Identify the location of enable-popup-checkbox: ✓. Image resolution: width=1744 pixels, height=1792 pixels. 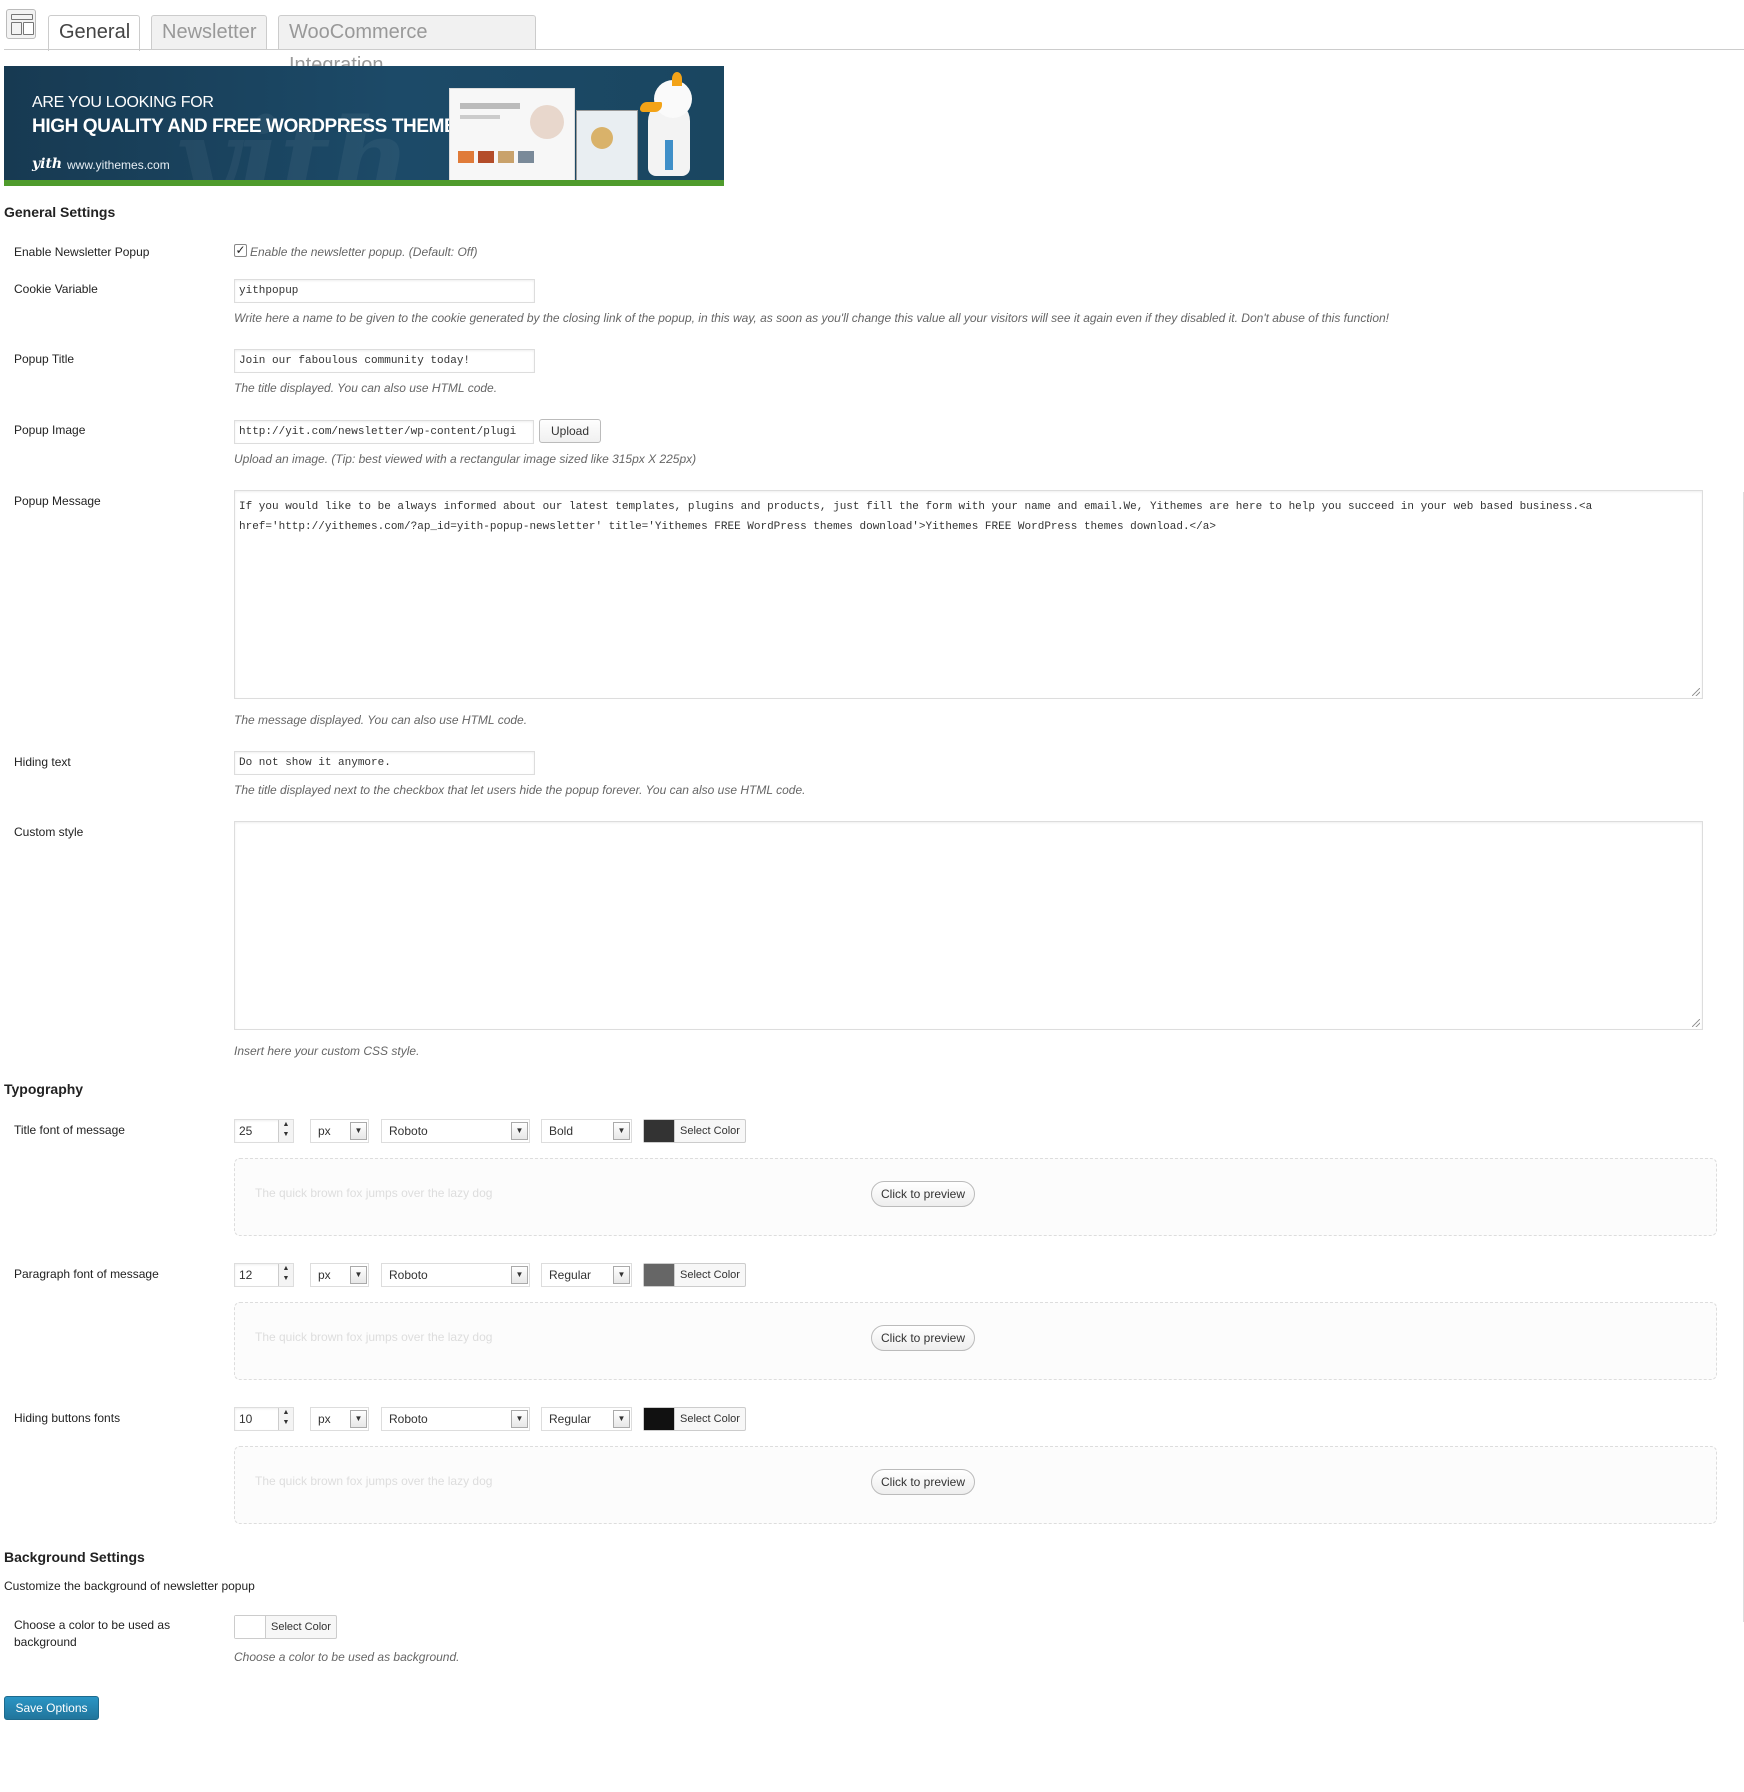
(240, 250).